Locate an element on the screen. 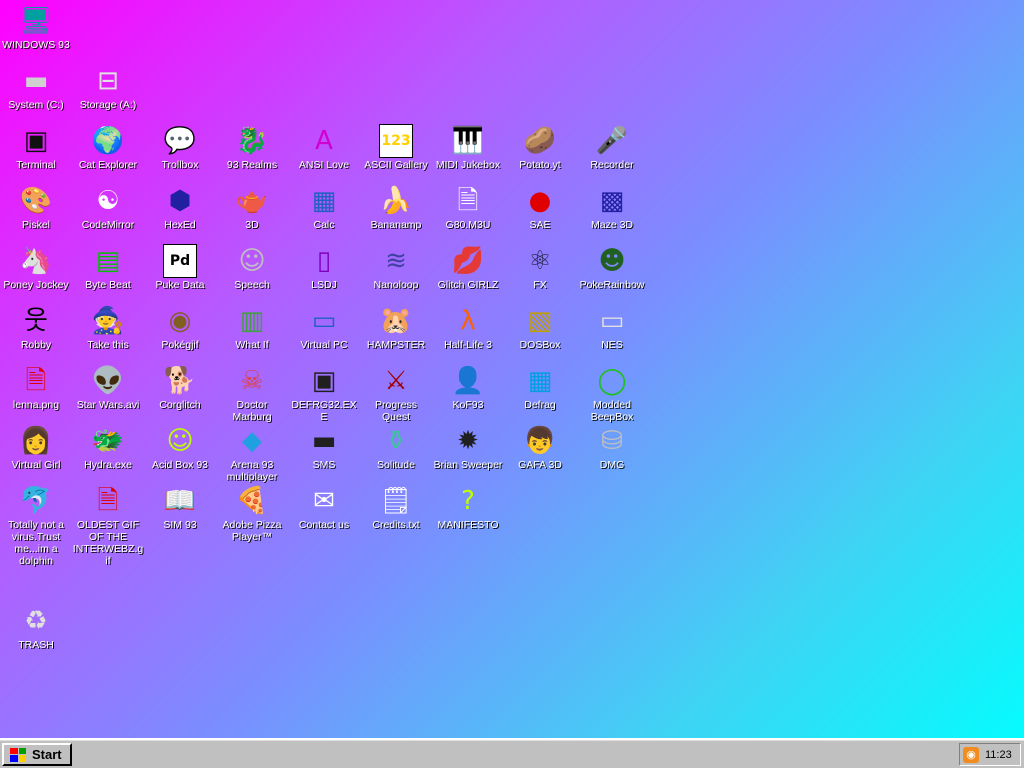 The width and height of the screenshot is (1024, 768). potato-icon: 🥔 is located at coordinates (540, 141).